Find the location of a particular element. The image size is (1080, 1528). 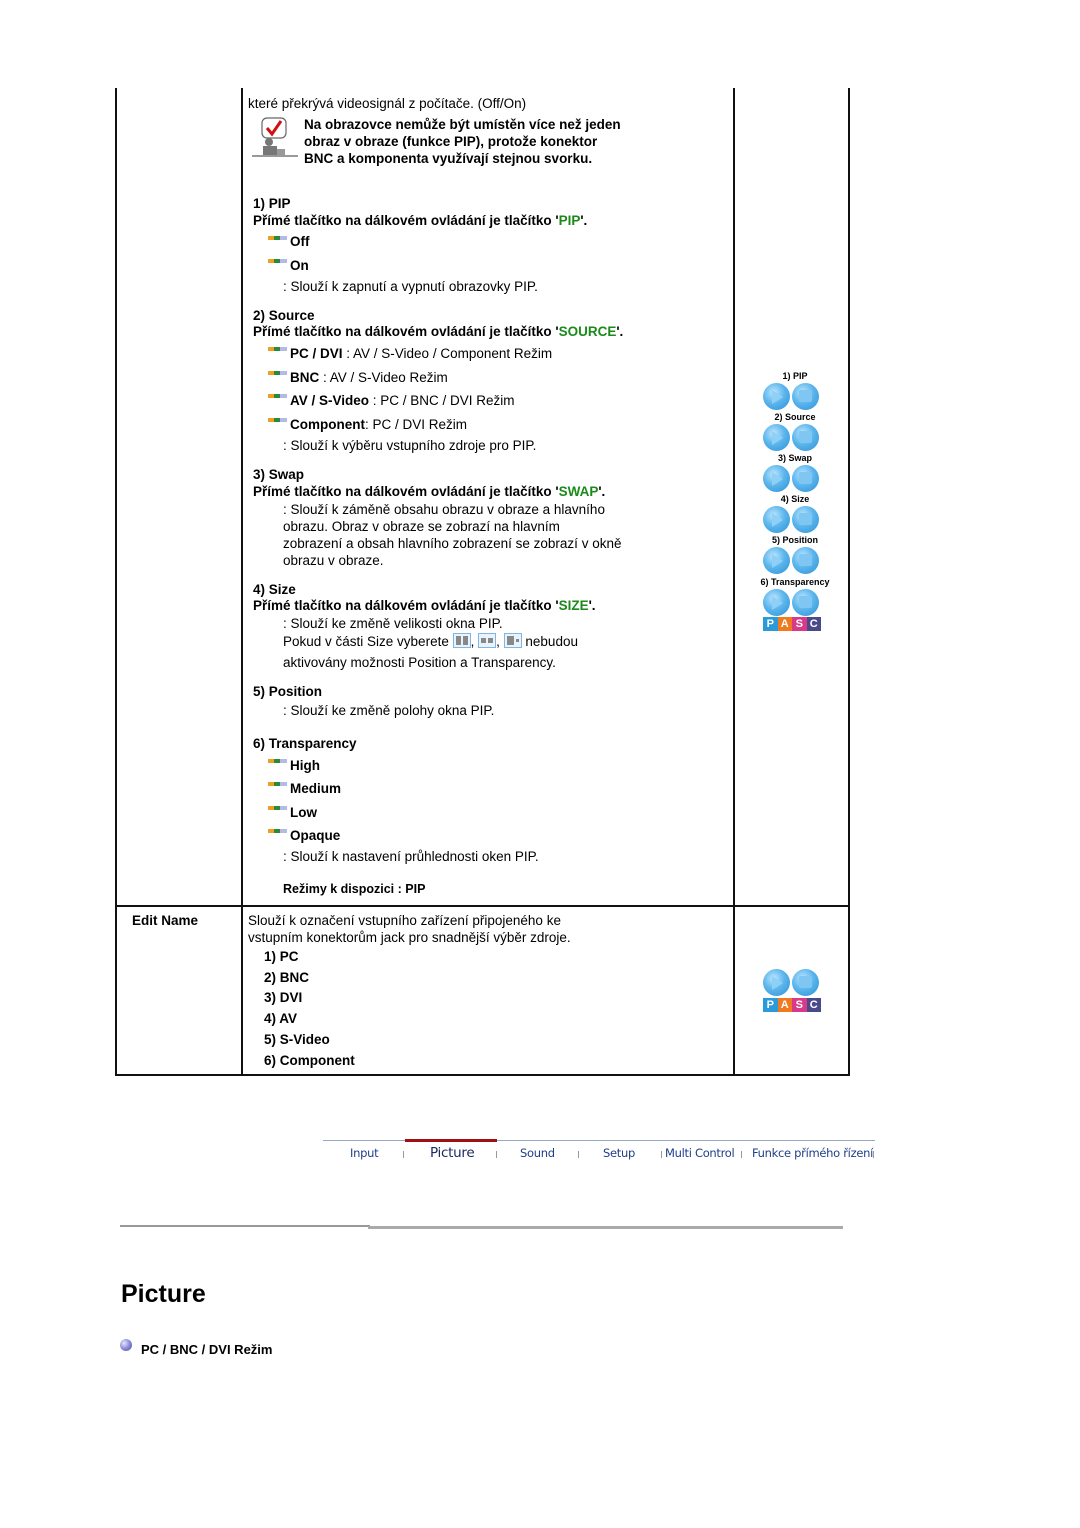

pasc-s: S is located at coordinates (799, 624).